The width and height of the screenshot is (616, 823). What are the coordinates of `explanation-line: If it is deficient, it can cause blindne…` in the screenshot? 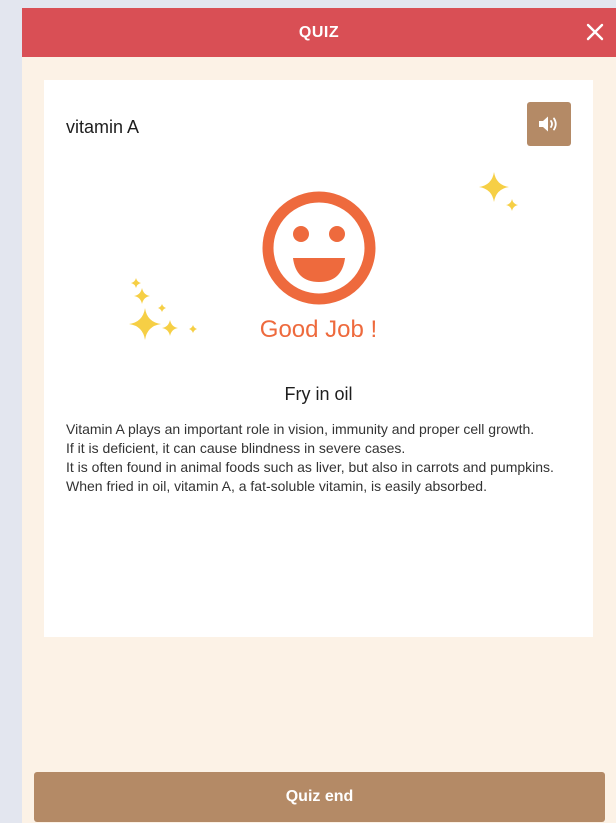 It's located at (236, 448).